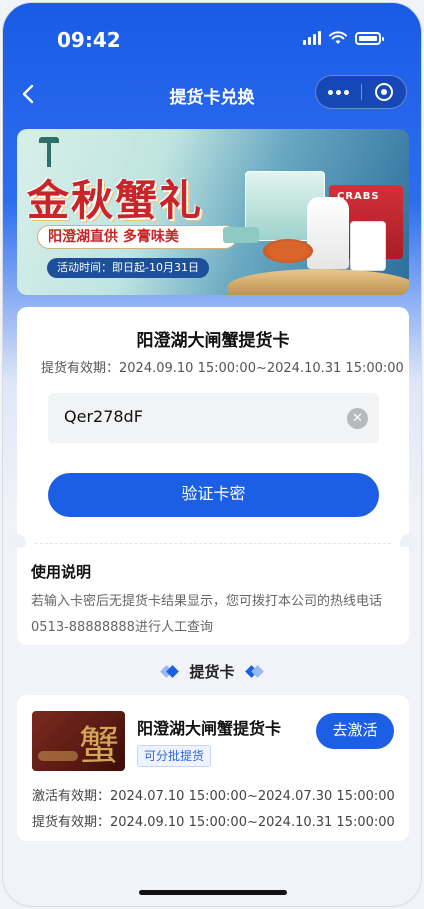 This screenshot has width=424, height=909. Describe the element at coordinates (89, 40) in the screenshot. I see `status-time: 09:42` at that location.